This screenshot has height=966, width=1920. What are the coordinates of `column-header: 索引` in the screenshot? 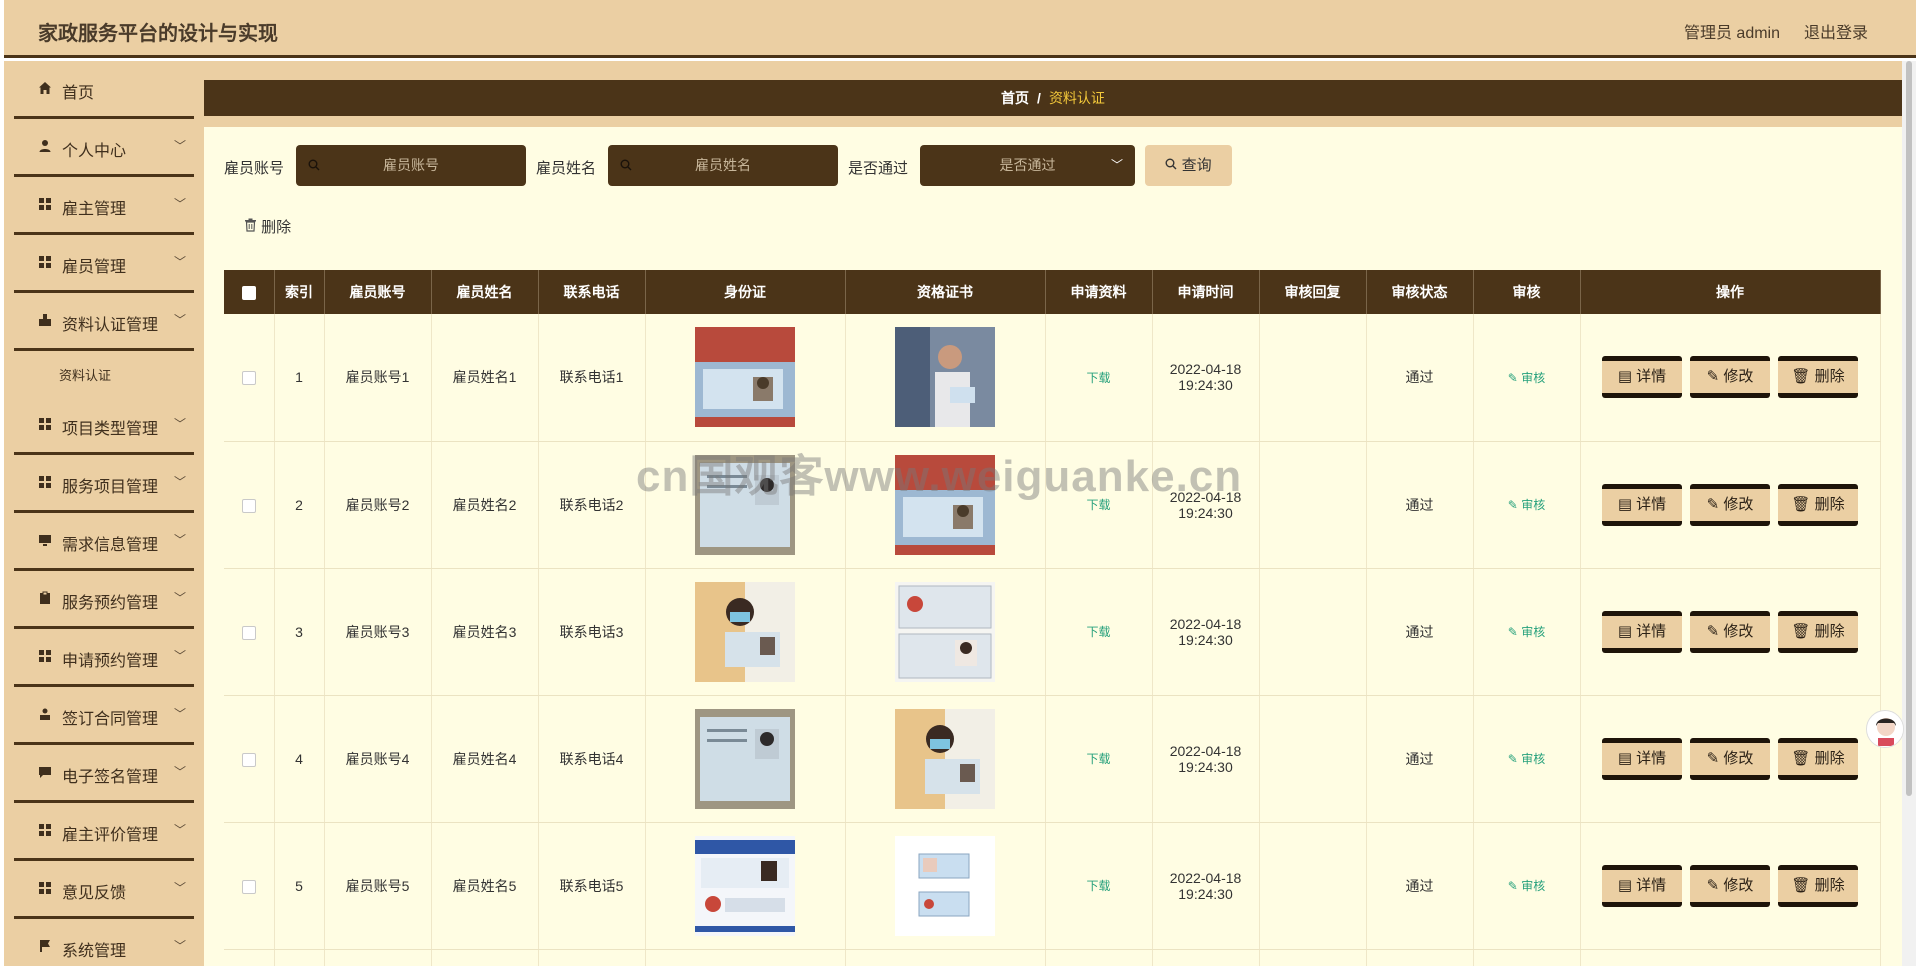 It's located at (299, 292).